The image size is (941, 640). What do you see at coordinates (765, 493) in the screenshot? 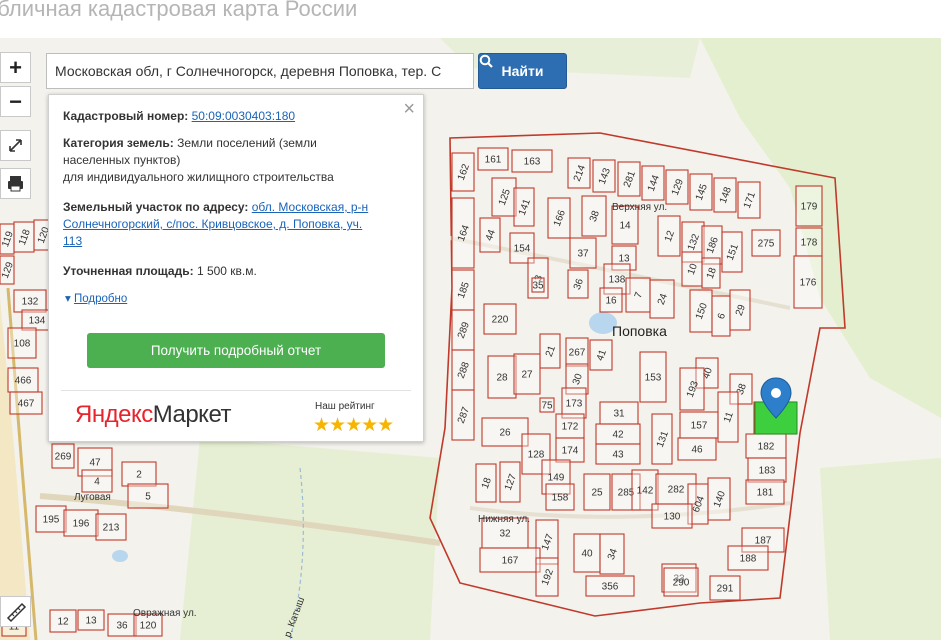
I see `plot-number: 181` at bounding box center [765, 493].